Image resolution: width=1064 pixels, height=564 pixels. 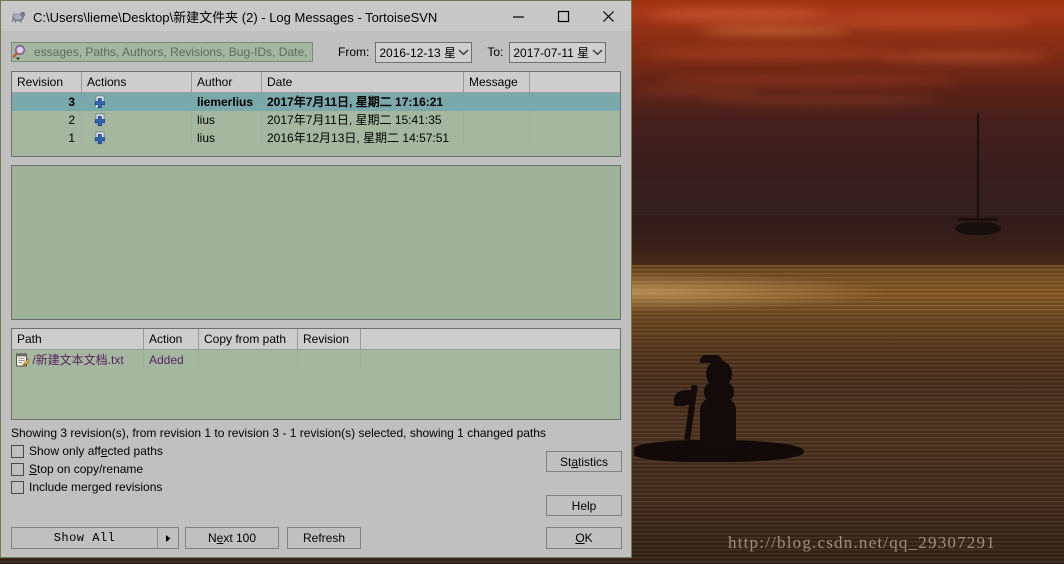 What do you see at coordinates (363, 102) in the screenshot?
I see `cell-date: 2017年7月11日, 星期二 17:16:21` at bounding box center [363, 102].